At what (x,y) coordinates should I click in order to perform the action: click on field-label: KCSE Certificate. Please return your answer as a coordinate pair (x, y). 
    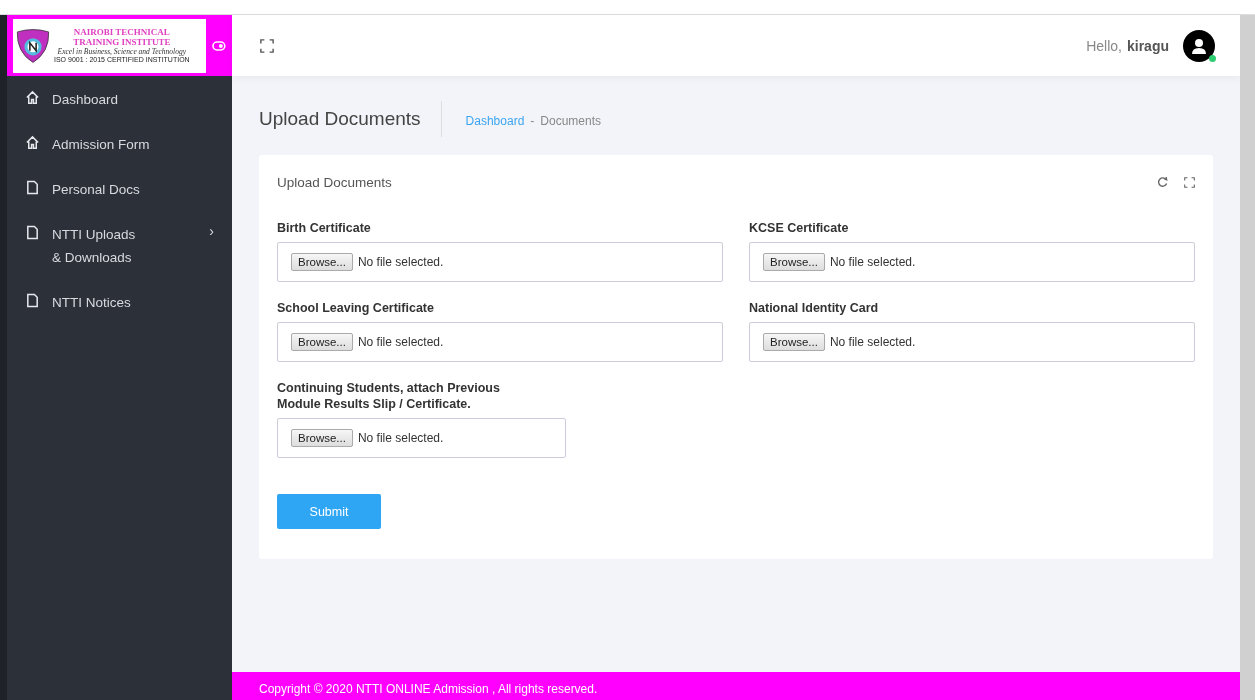
    Looking at the image, I should click on (799, 228).